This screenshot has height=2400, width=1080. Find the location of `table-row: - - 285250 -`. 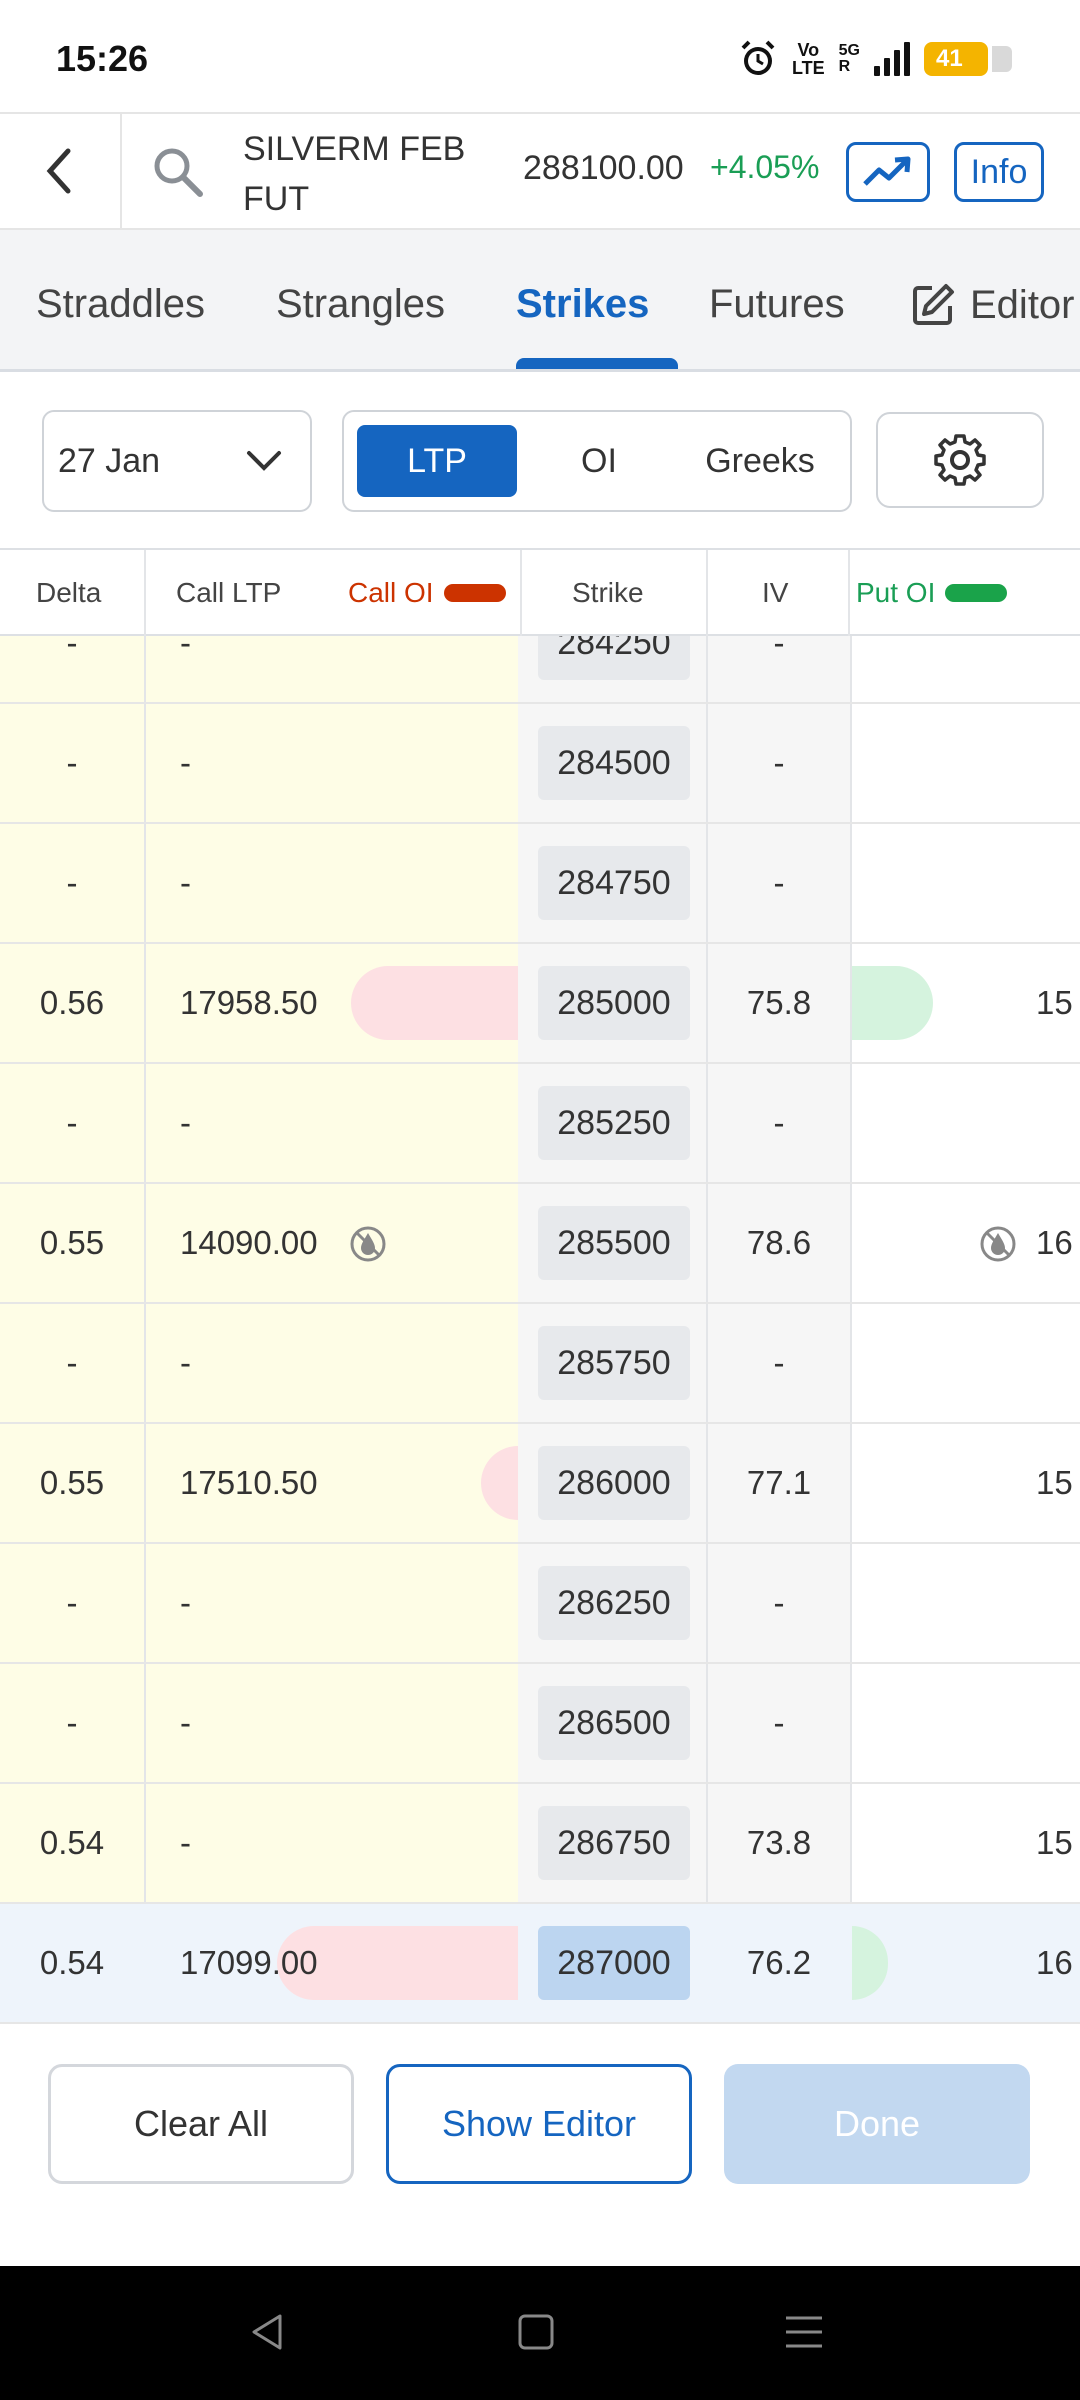

table-row: - - 285250 - is located at coordinates (540, 1124).